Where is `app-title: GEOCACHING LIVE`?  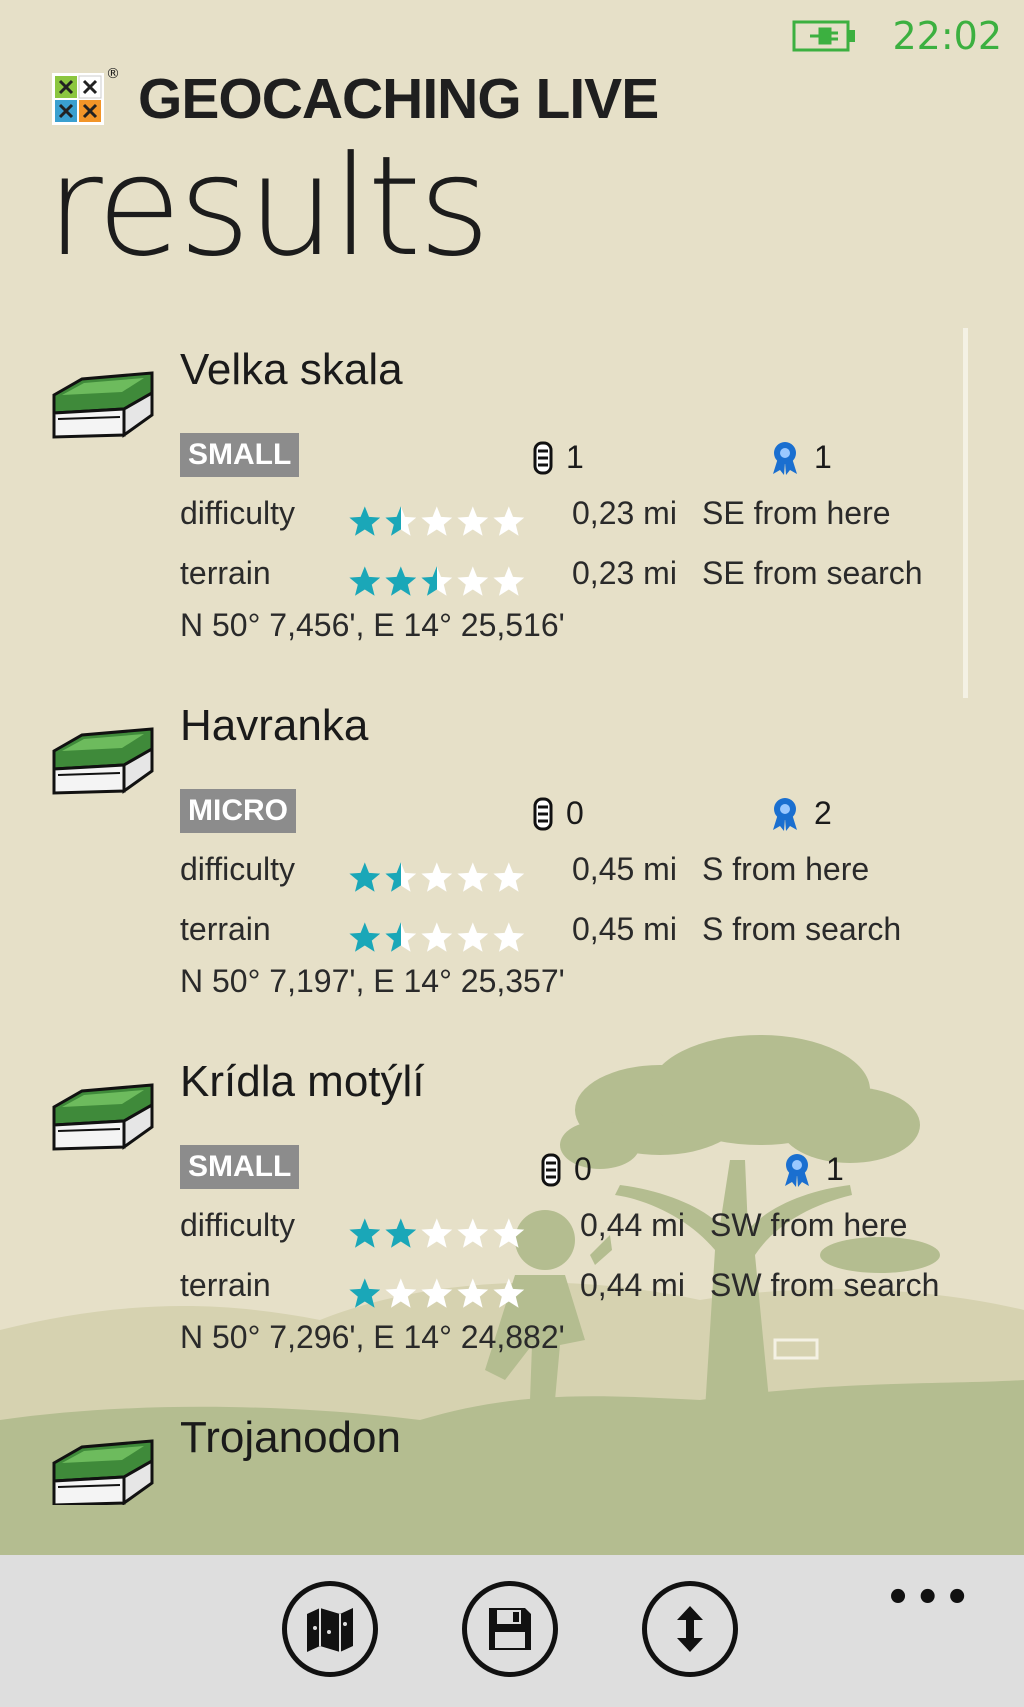
app-title: GEOCACHING LIVE is located at coordinates (398, 99).